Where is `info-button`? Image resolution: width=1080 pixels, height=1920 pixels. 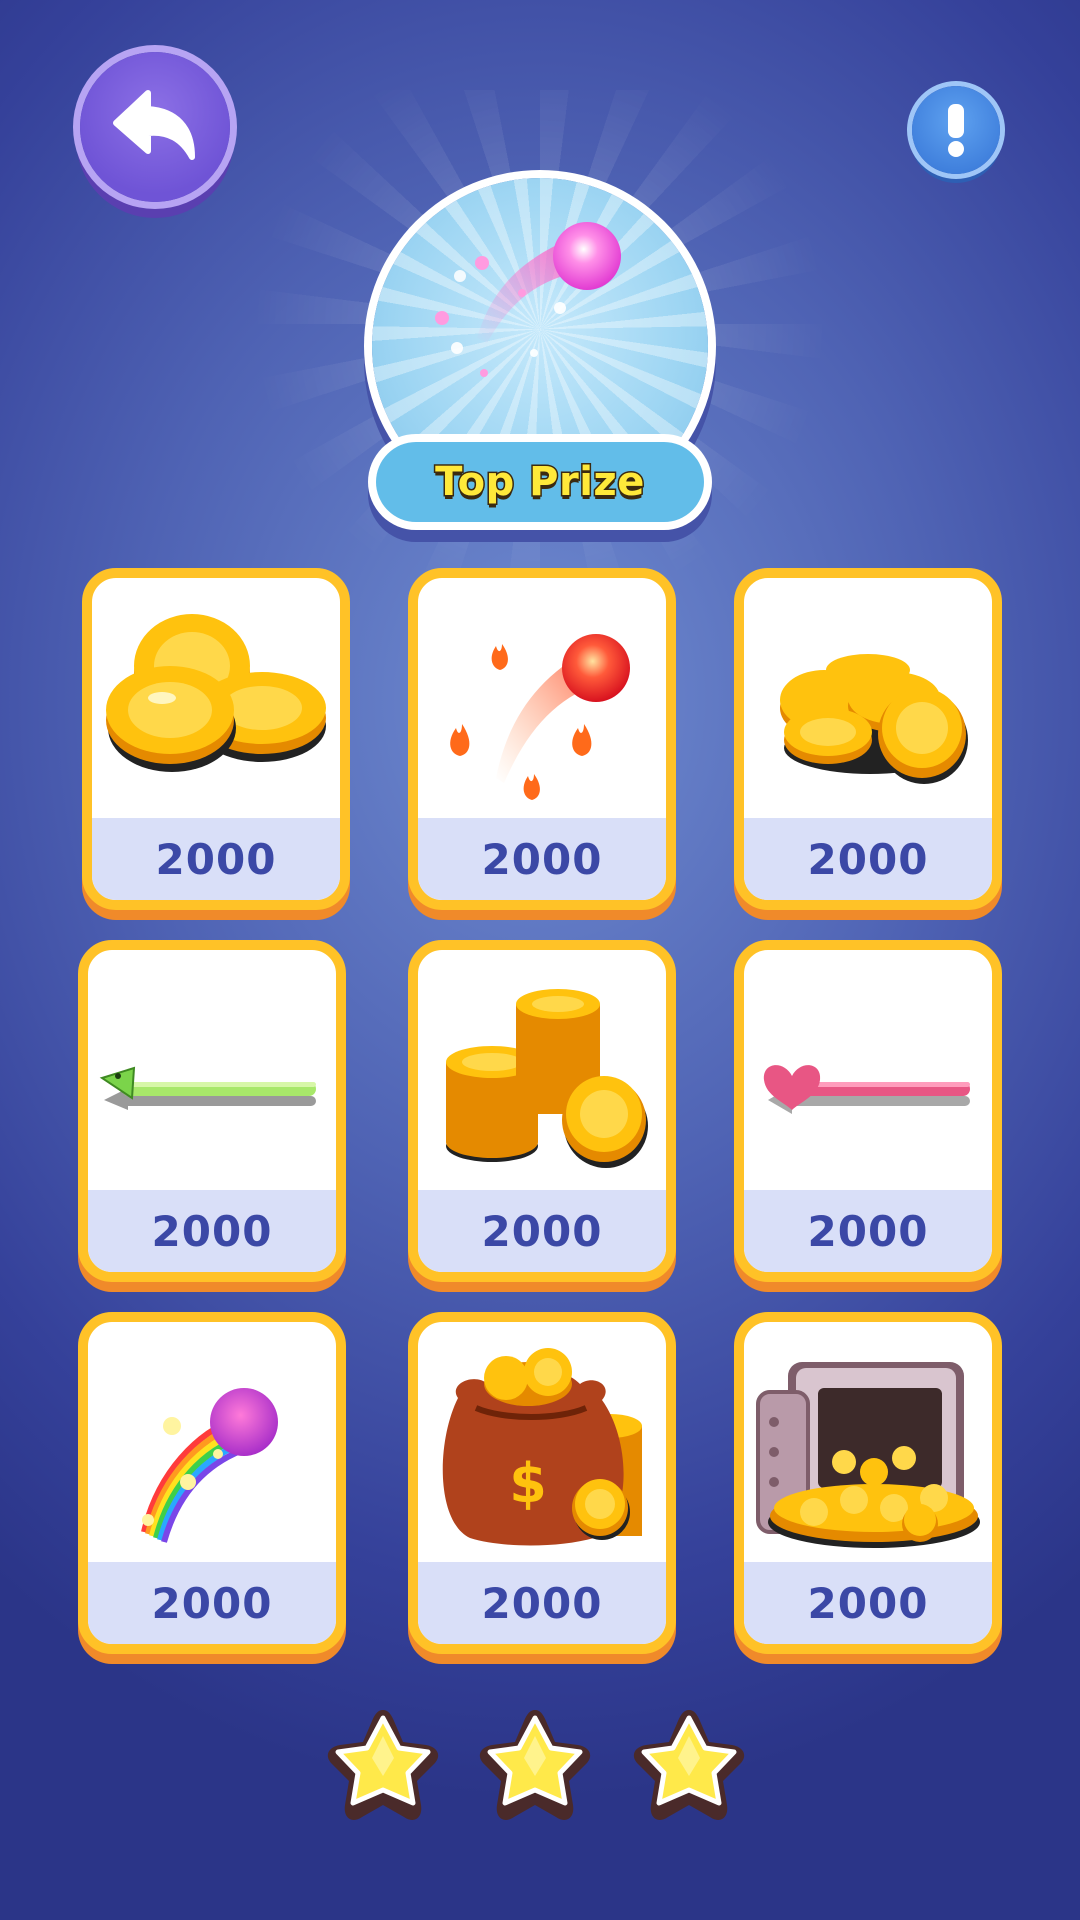
info-button is located at coordinates (956, 130).